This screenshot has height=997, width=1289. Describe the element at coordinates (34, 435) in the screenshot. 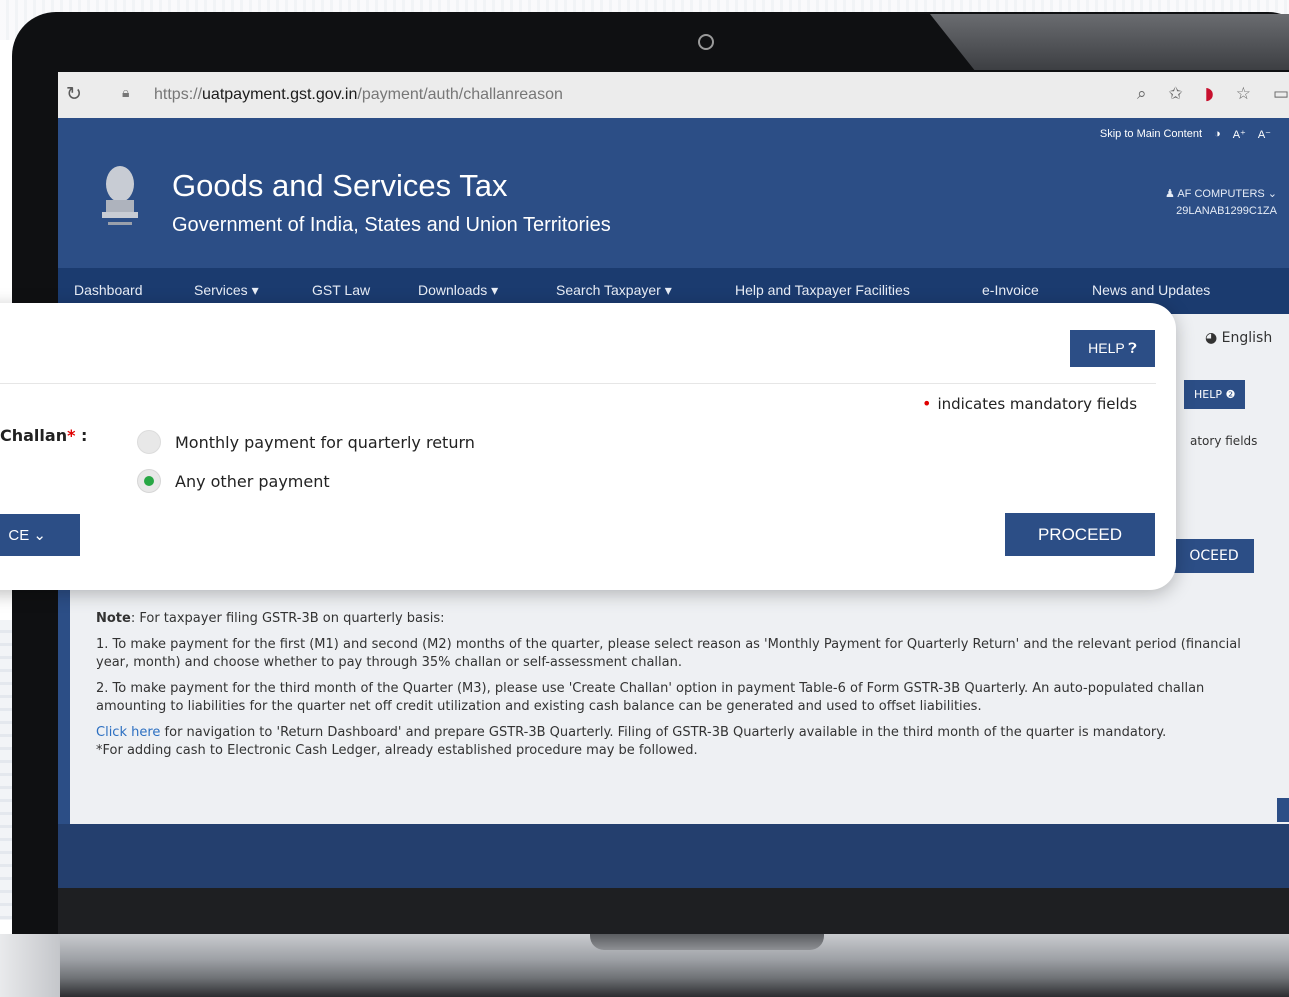

I see `challan-label-text: Challan` at that location.